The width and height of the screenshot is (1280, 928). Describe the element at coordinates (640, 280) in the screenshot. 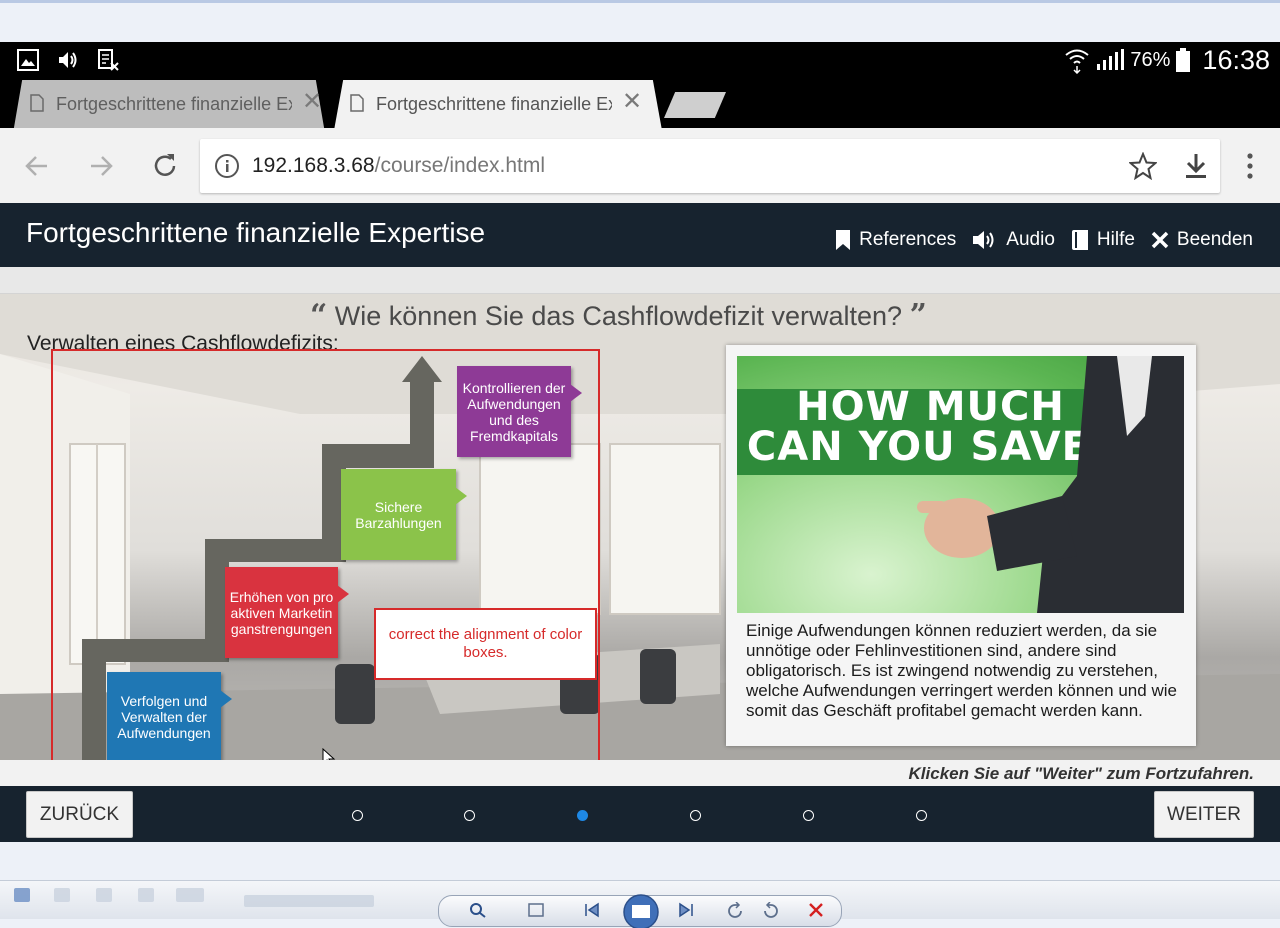

I see `course-subbar` at that location.